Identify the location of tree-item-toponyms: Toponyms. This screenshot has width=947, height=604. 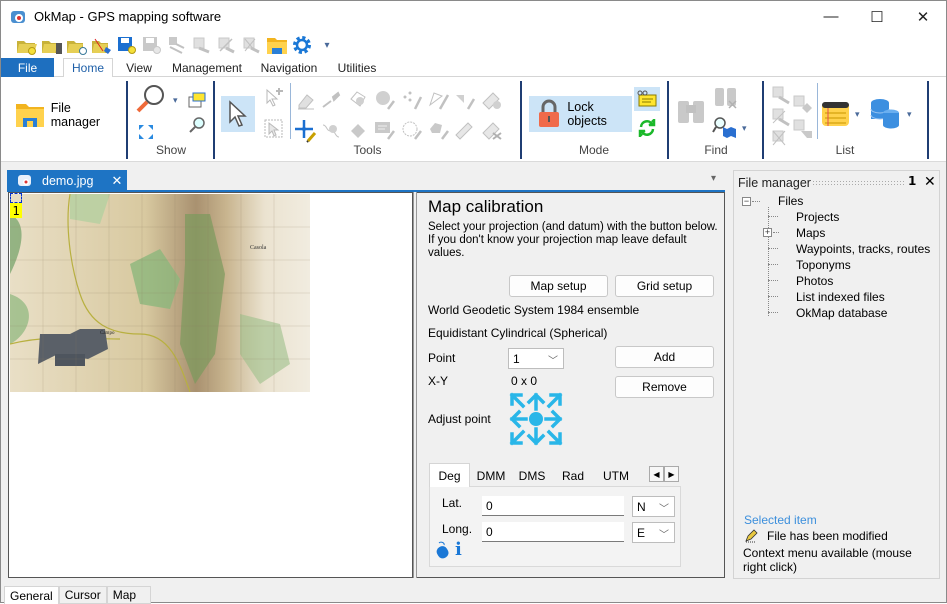
(823, 265).